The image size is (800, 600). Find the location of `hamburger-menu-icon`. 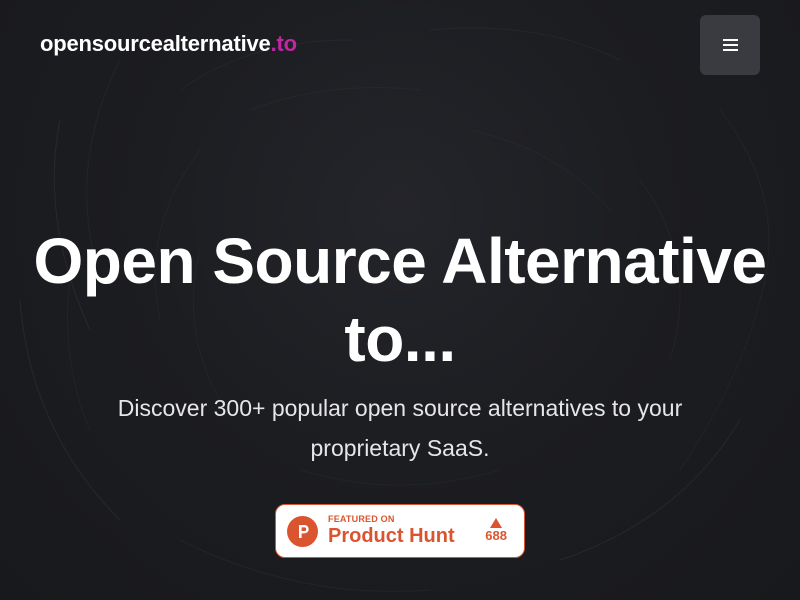

hamburger-menu-icon is located at coordinates (730, 45).